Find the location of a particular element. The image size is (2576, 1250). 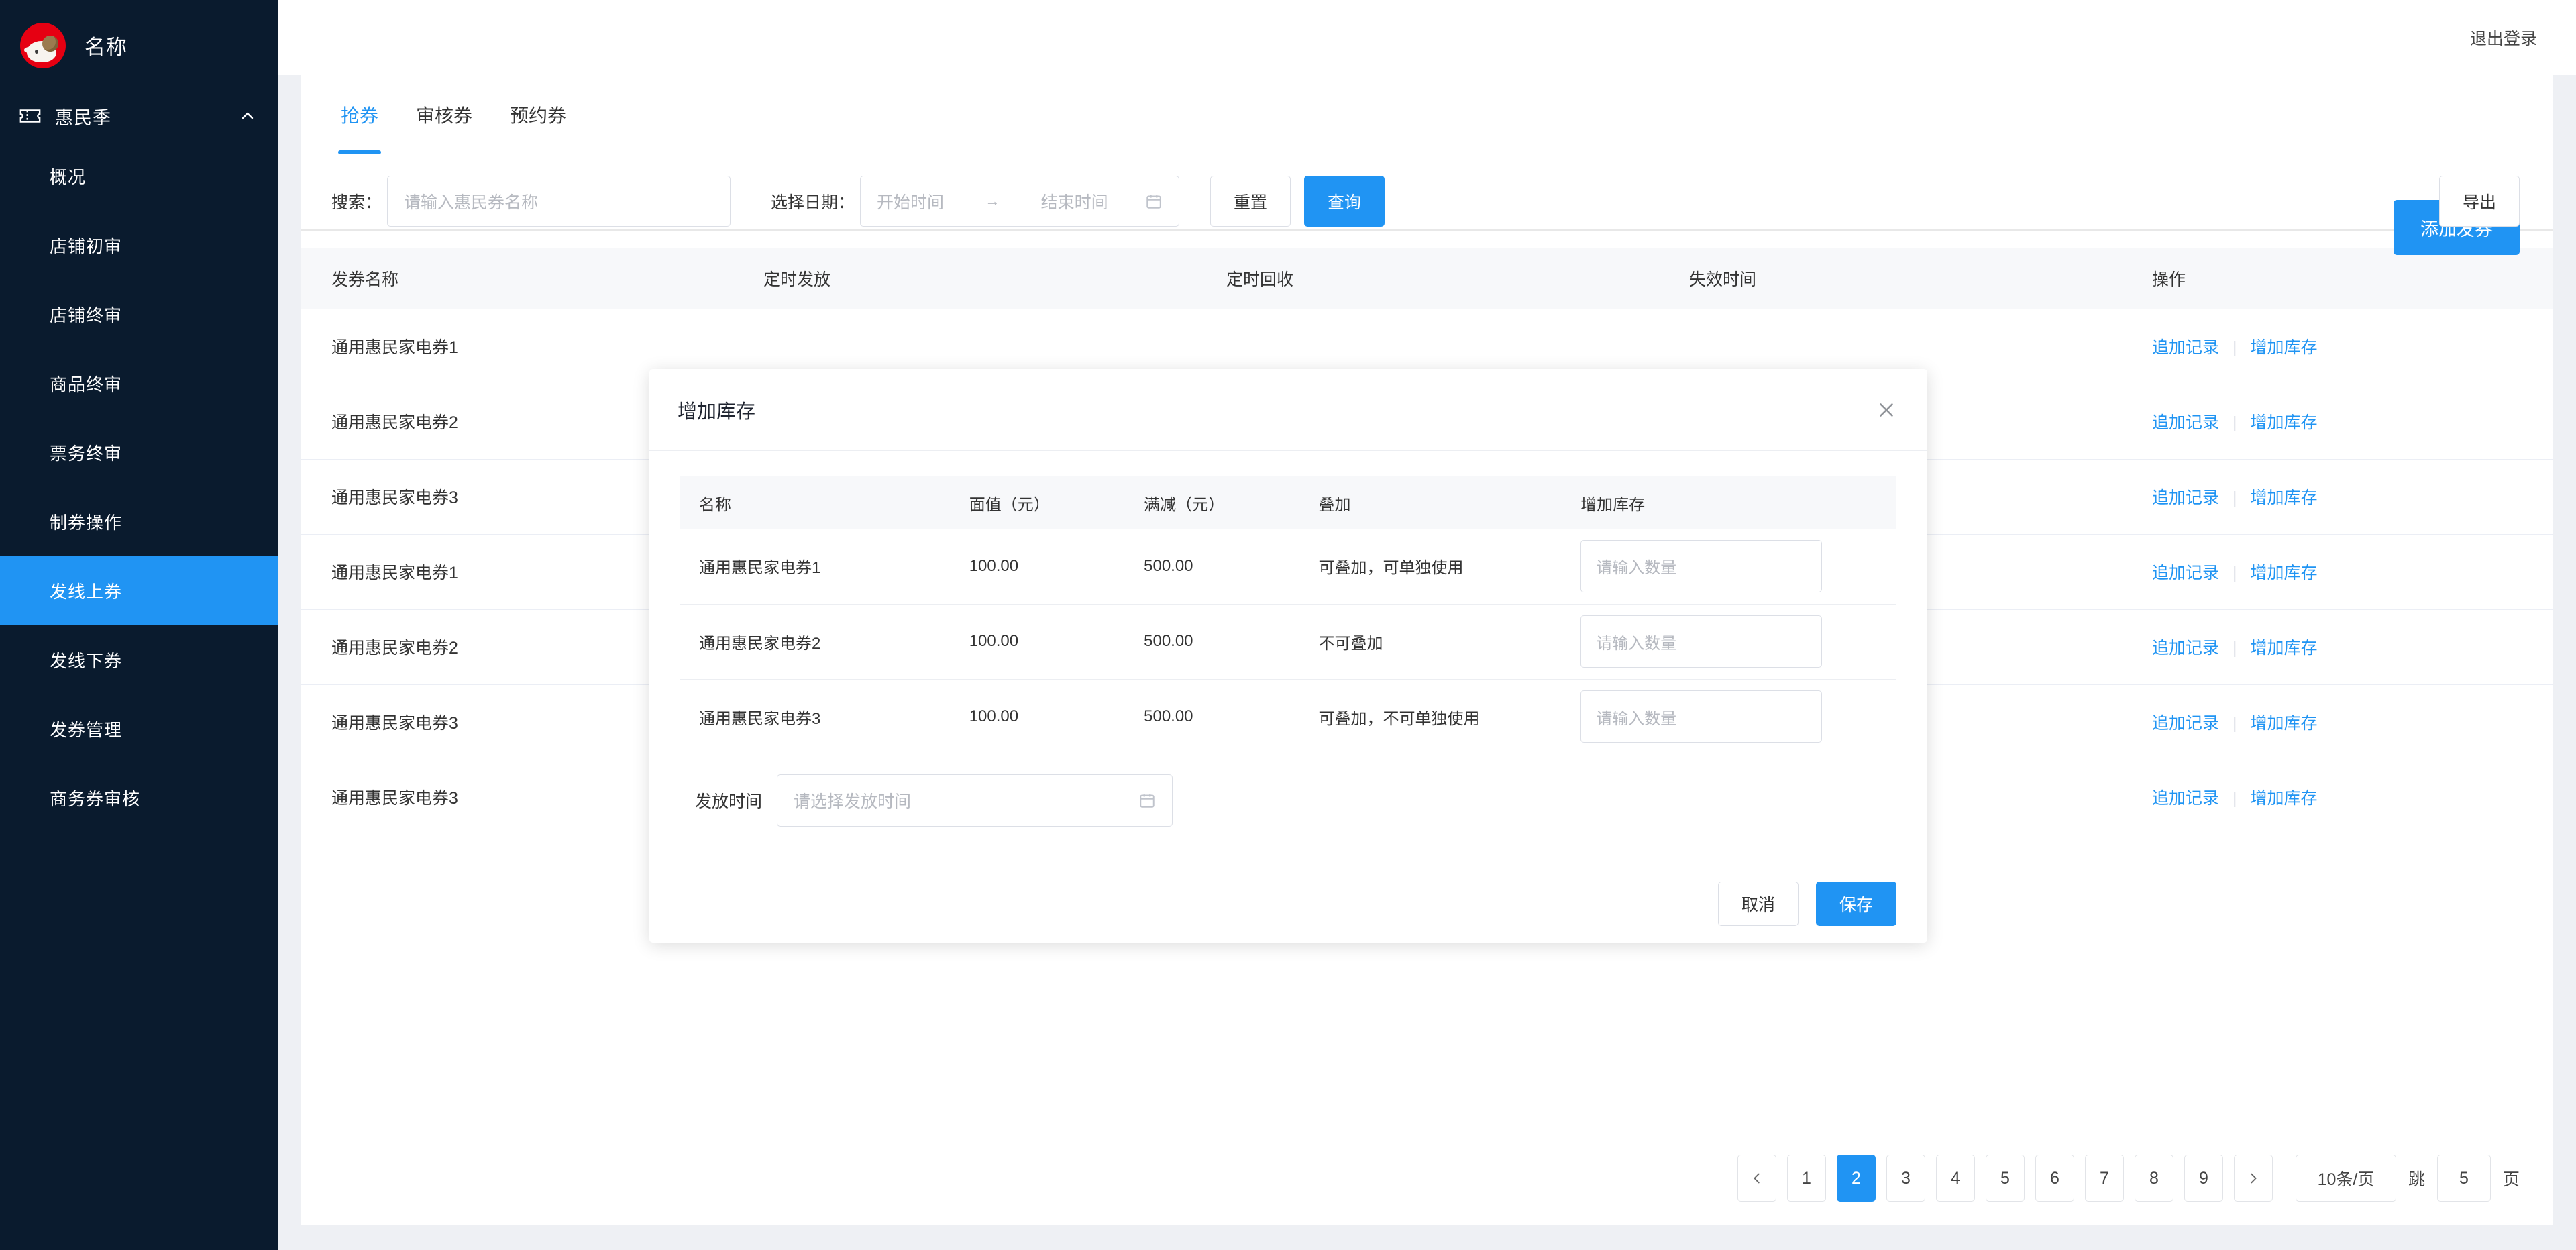

query-button: 查询 is located at coordinates (1344, 201).